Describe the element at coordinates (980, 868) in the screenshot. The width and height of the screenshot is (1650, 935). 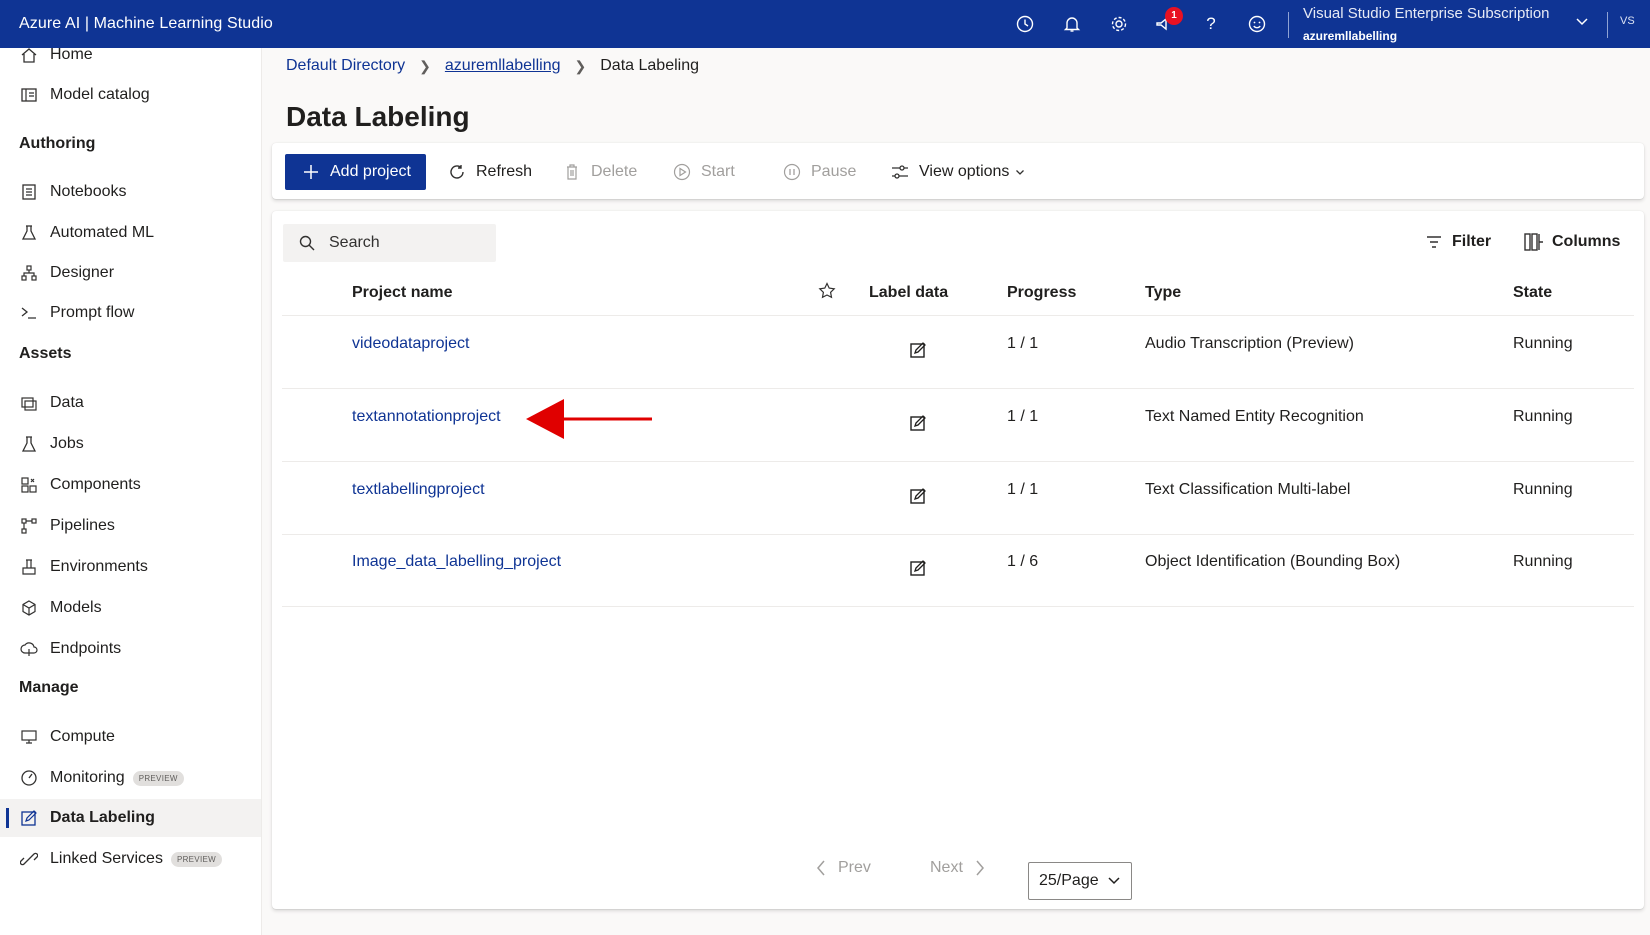
I see `chevron-right-icon` at that location.